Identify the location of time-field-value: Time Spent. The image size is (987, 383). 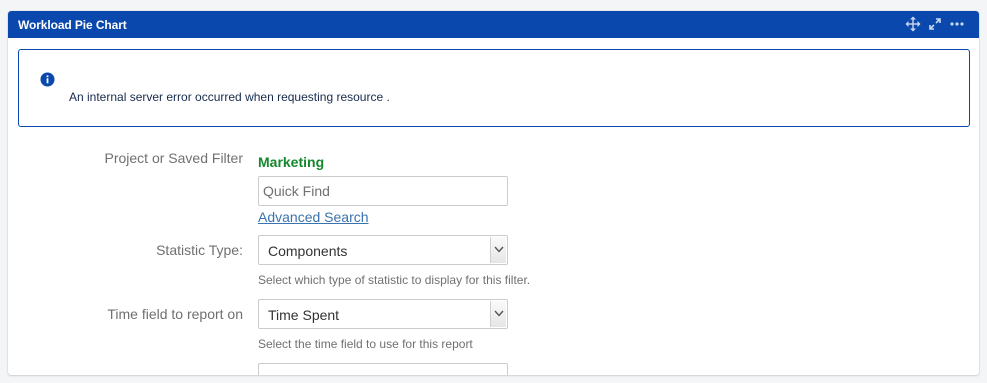
(304, 315).